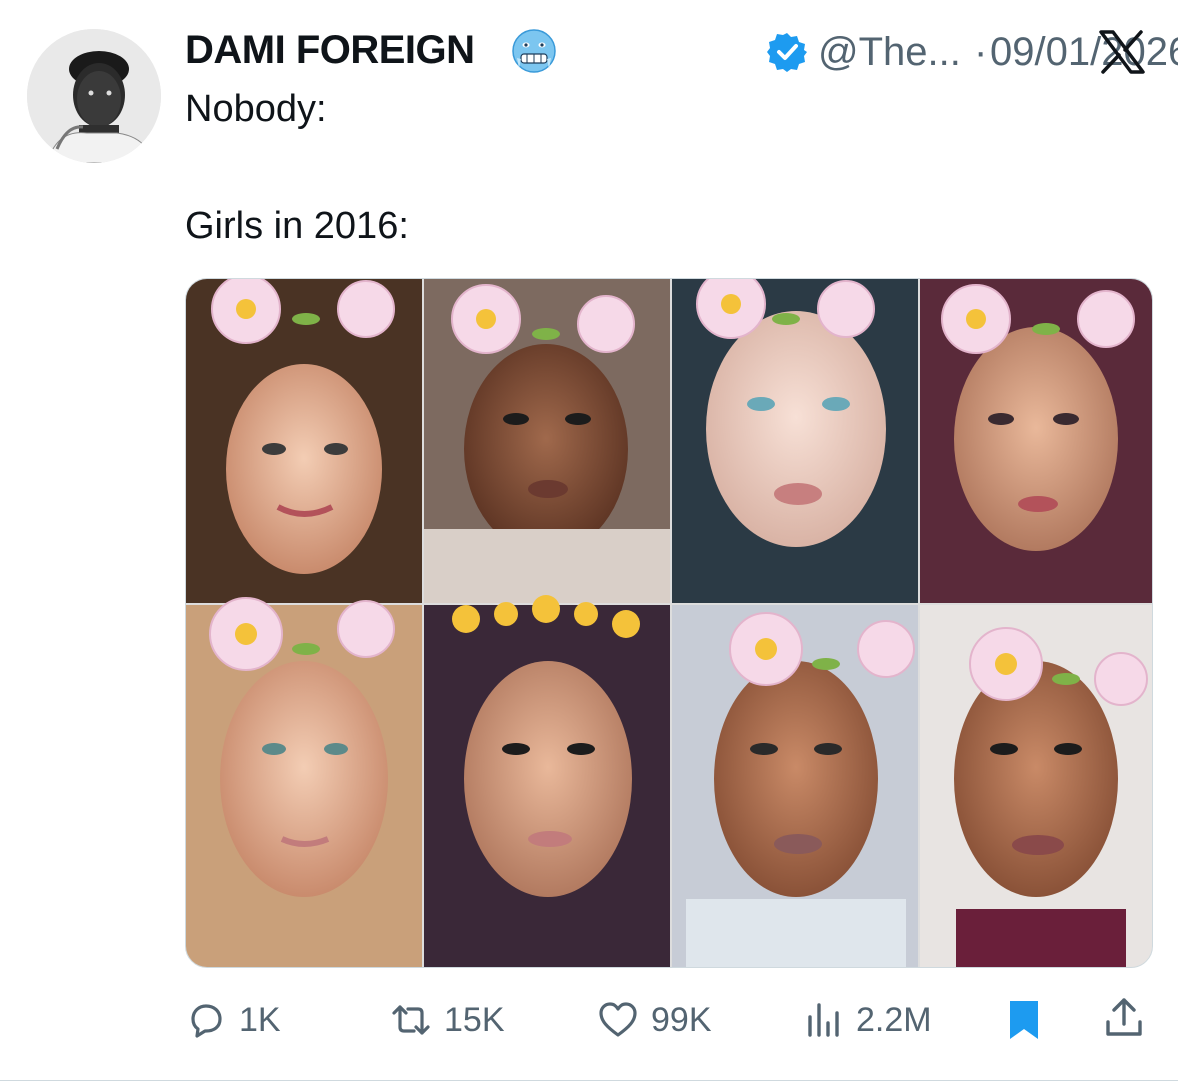 This screenshot has width=1178, height=1085. I want to click on cold-face-emoji-icon, so click(534, 51).